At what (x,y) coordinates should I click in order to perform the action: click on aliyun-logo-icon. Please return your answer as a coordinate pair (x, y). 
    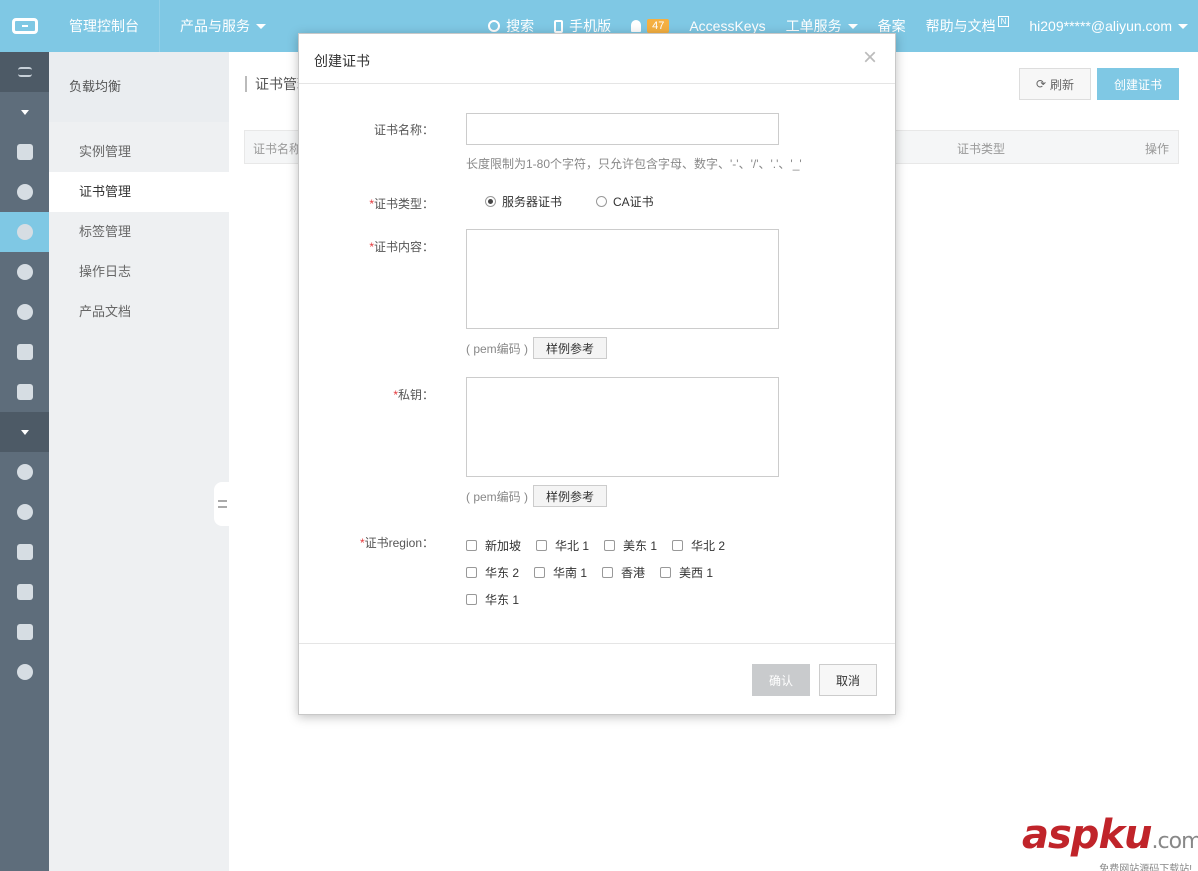
    Looking at the image, I should click on (24, 26).